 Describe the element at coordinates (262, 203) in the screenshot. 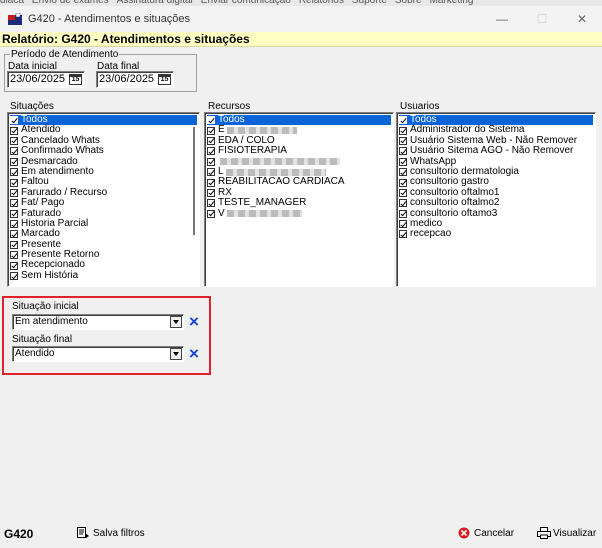

I see `recursos-item-label: TESTE_MANAGER` at that location.